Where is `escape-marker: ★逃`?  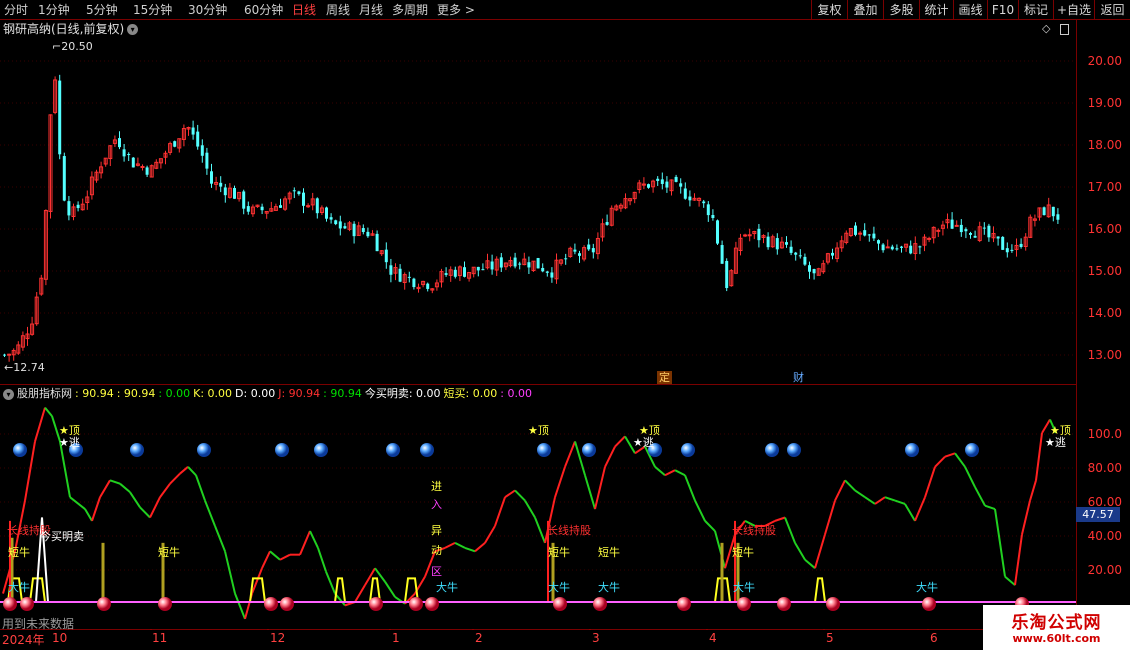
escape-marker: ★逃 is located at coordinates (643, 442).